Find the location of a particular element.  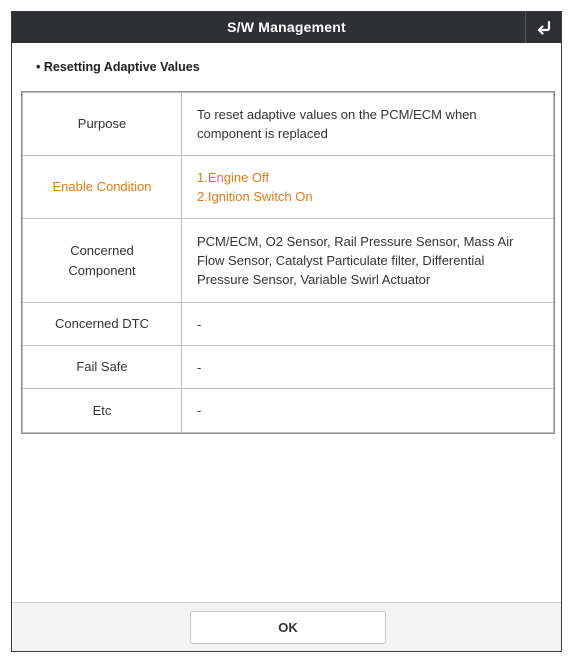

value-line: Pressure Sensor, Variable Swirl Actuator is located at coordinates (314, 279).